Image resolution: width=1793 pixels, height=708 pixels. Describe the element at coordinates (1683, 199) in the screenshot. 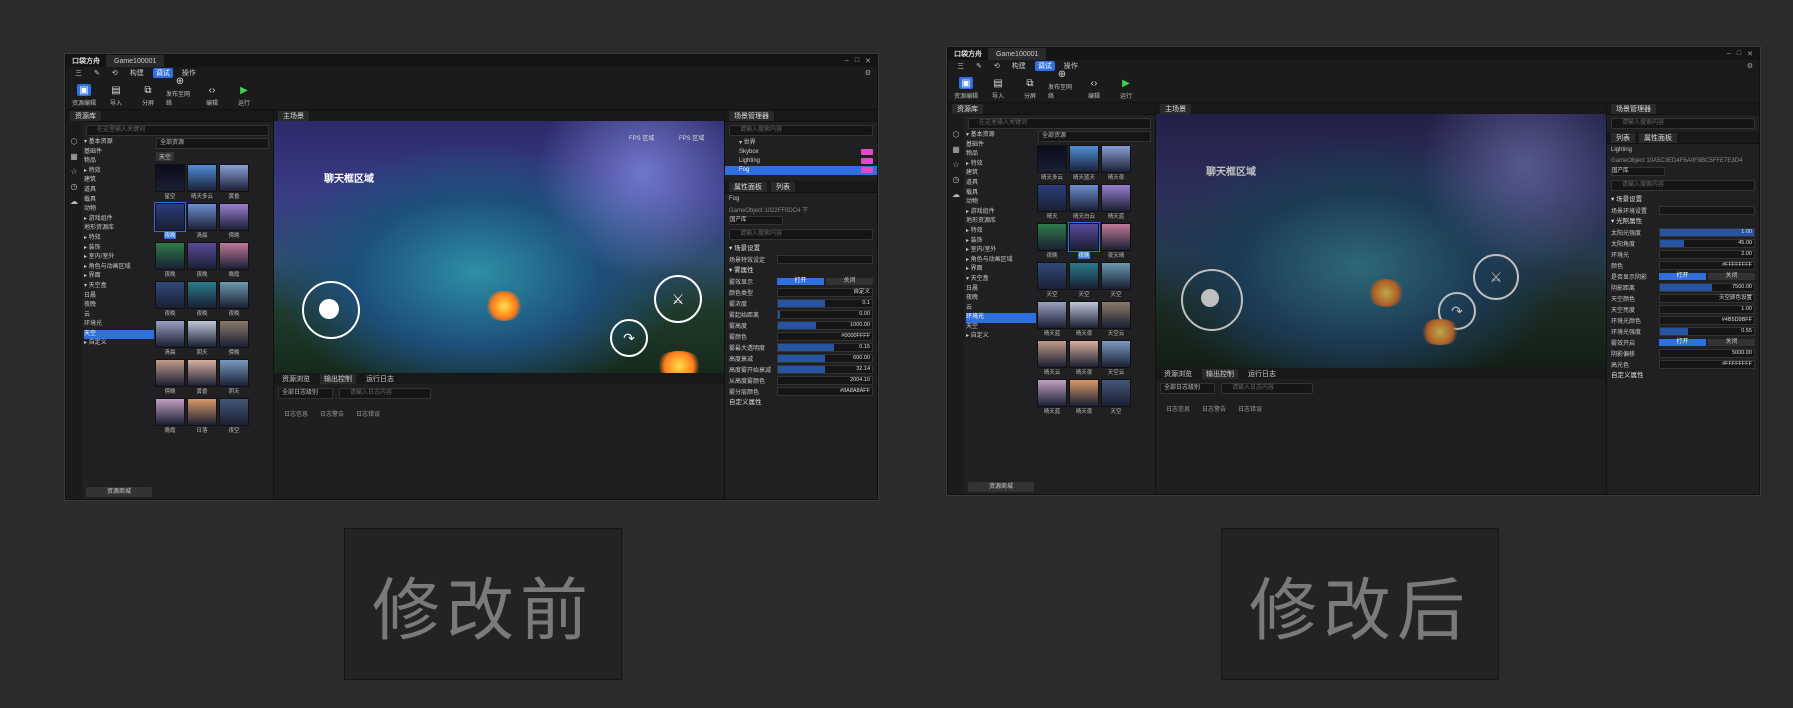

I see `section-header: ▾ 场景设置` at that location.